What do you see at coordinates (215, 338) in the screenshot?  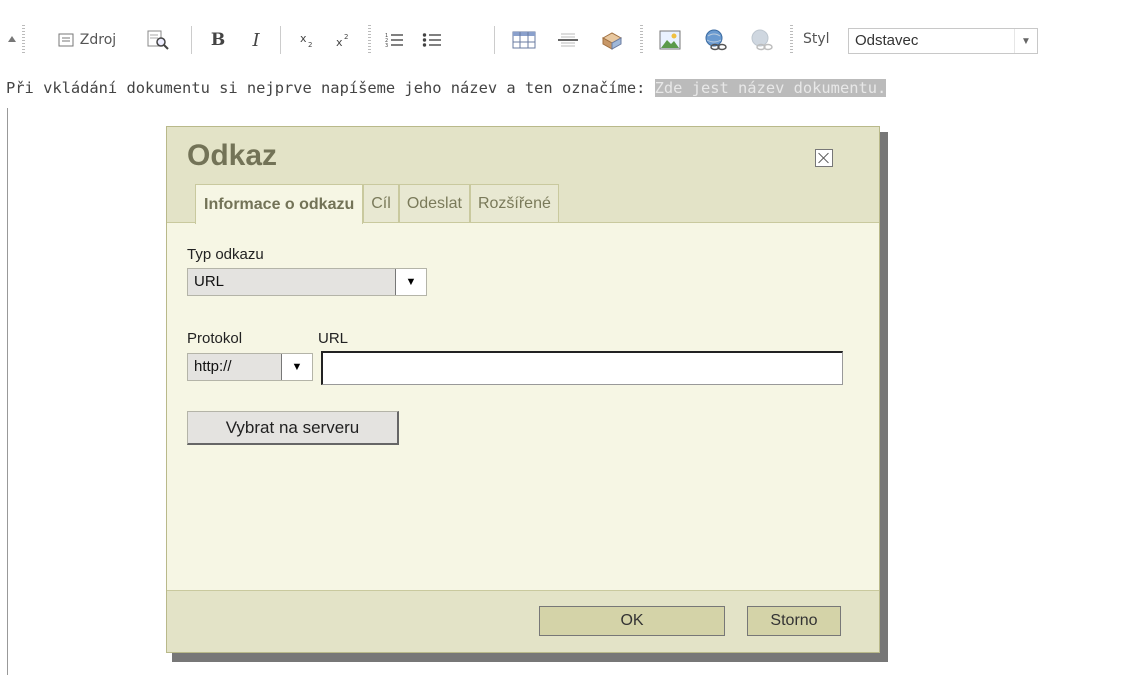 I see `protocol-label: Protokol` at bounding box center [215, 338].